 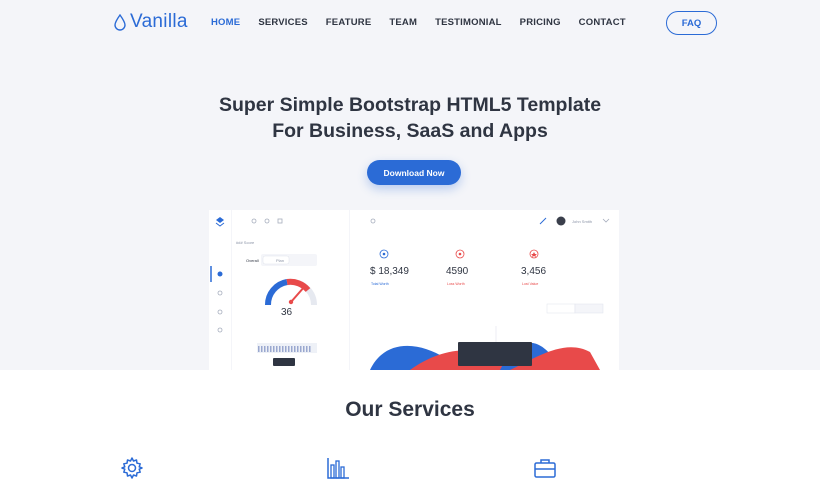 I want to click on nav-item-services: SERVICES, so click(x=282, y=22).